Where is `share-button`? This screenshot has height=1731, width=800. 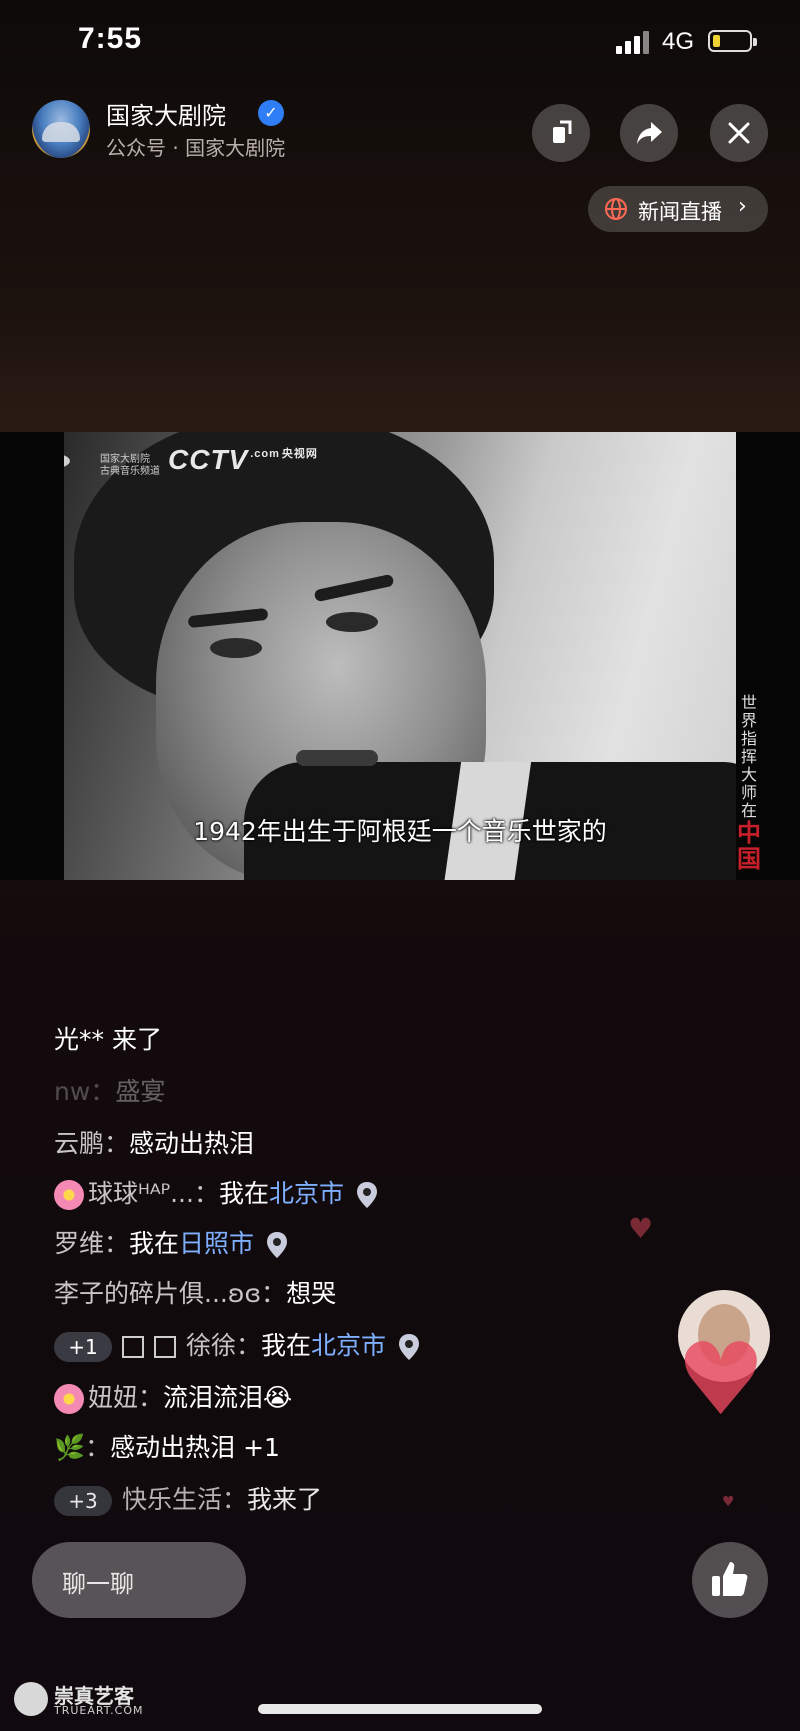
share-button is located at coordinates (649, 133).